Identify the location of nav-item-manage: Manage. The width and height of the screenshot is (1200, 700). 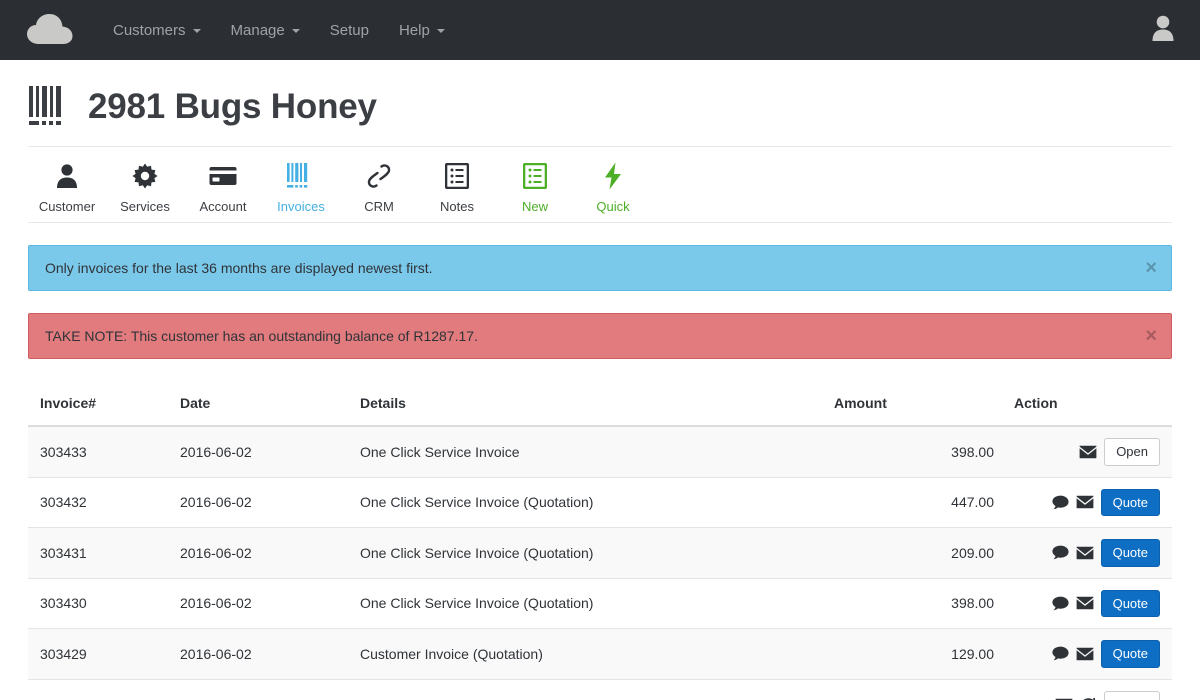
(265, 30).